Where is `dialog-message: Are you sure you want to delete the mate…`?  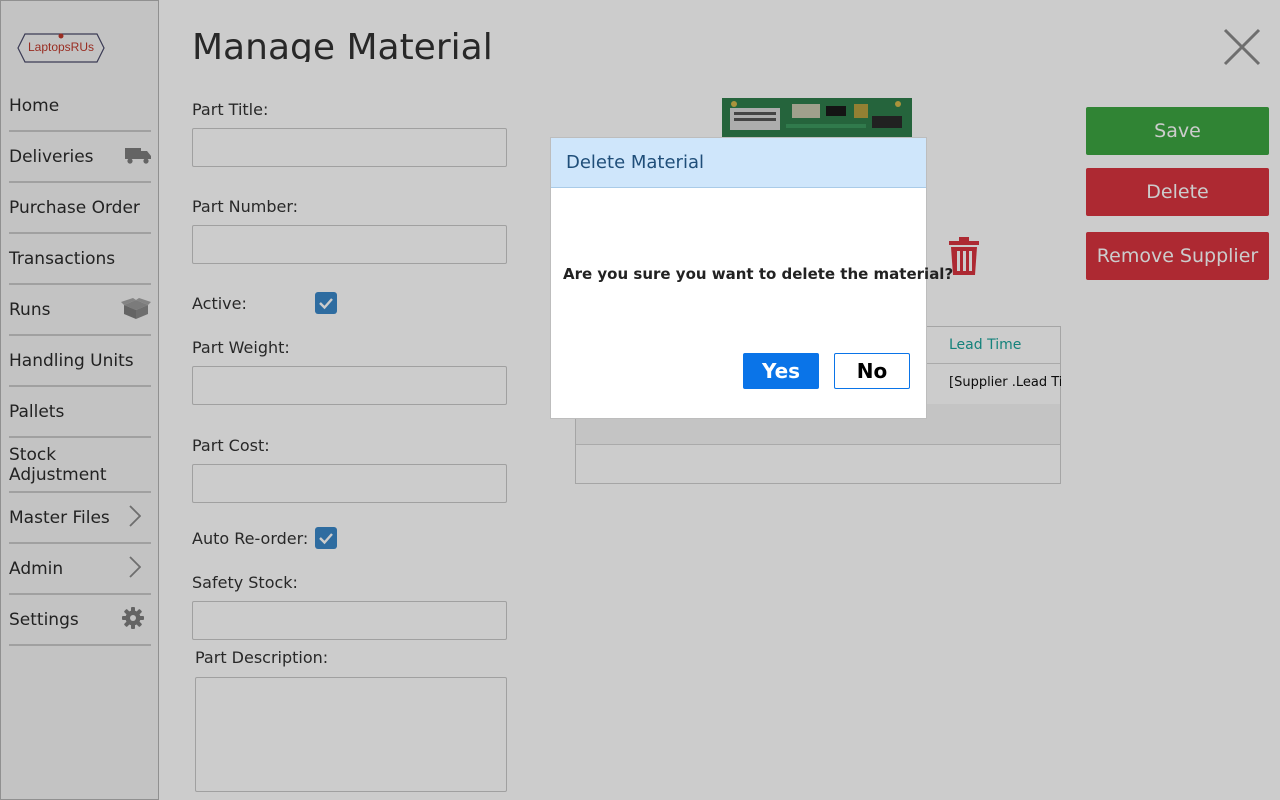
dialog-message: Are you sure you want to delete the mate… is located at coordinates (758, 274).